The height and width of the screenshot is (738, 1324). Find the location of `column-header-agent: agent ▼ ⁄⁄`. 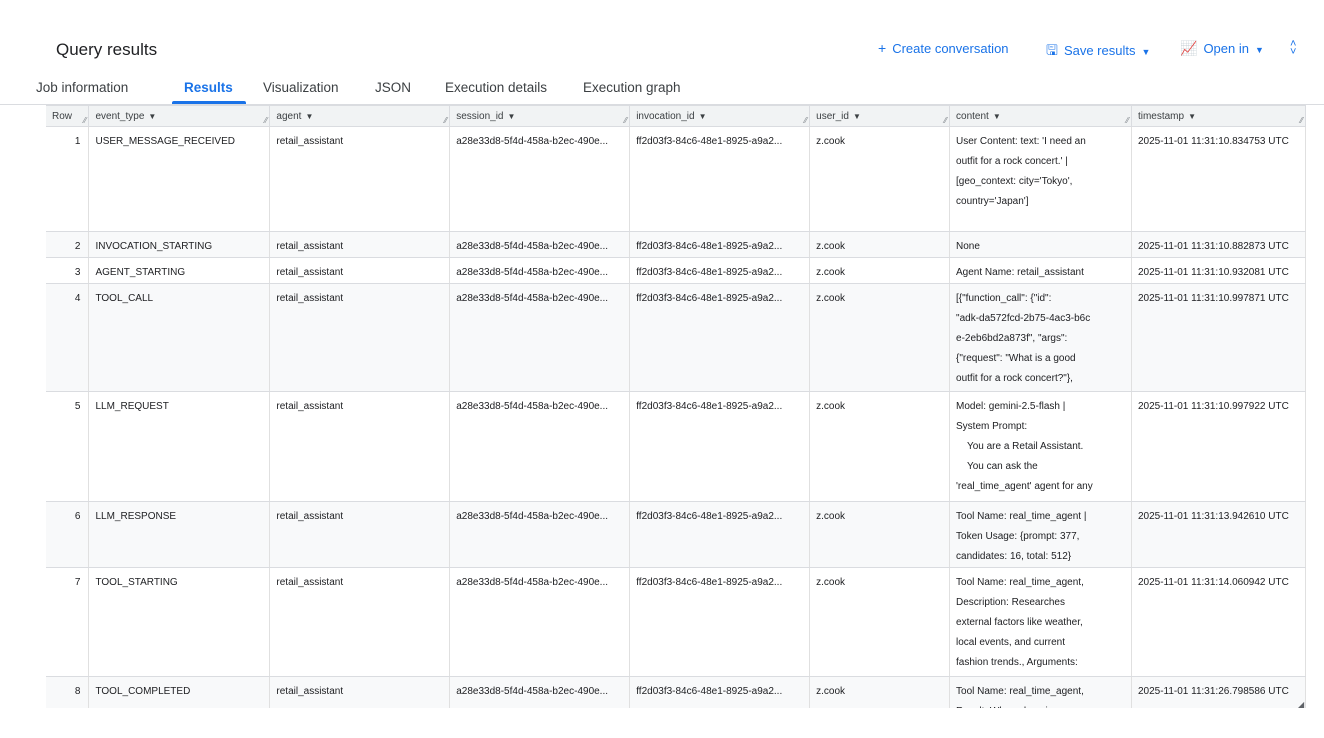

column-header-agent: agent ▼ ⁄⁄ is located at coordinates (360, 116).